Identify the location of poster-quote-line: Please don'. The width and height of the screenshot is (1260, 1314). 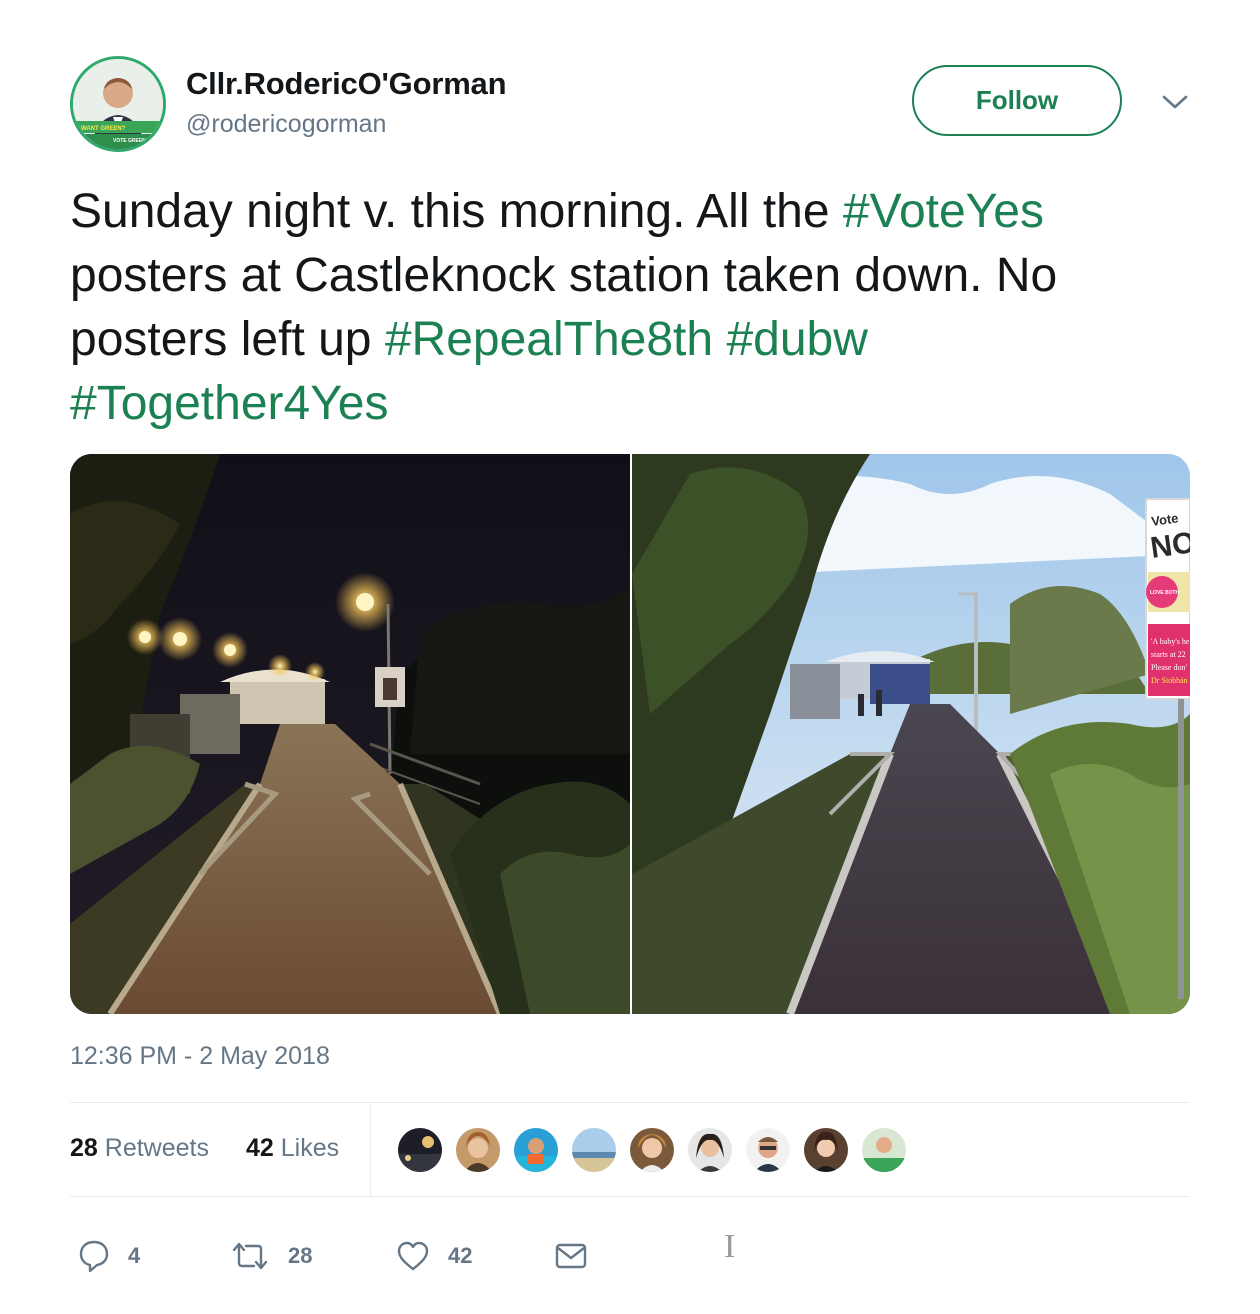
(1169, 667).